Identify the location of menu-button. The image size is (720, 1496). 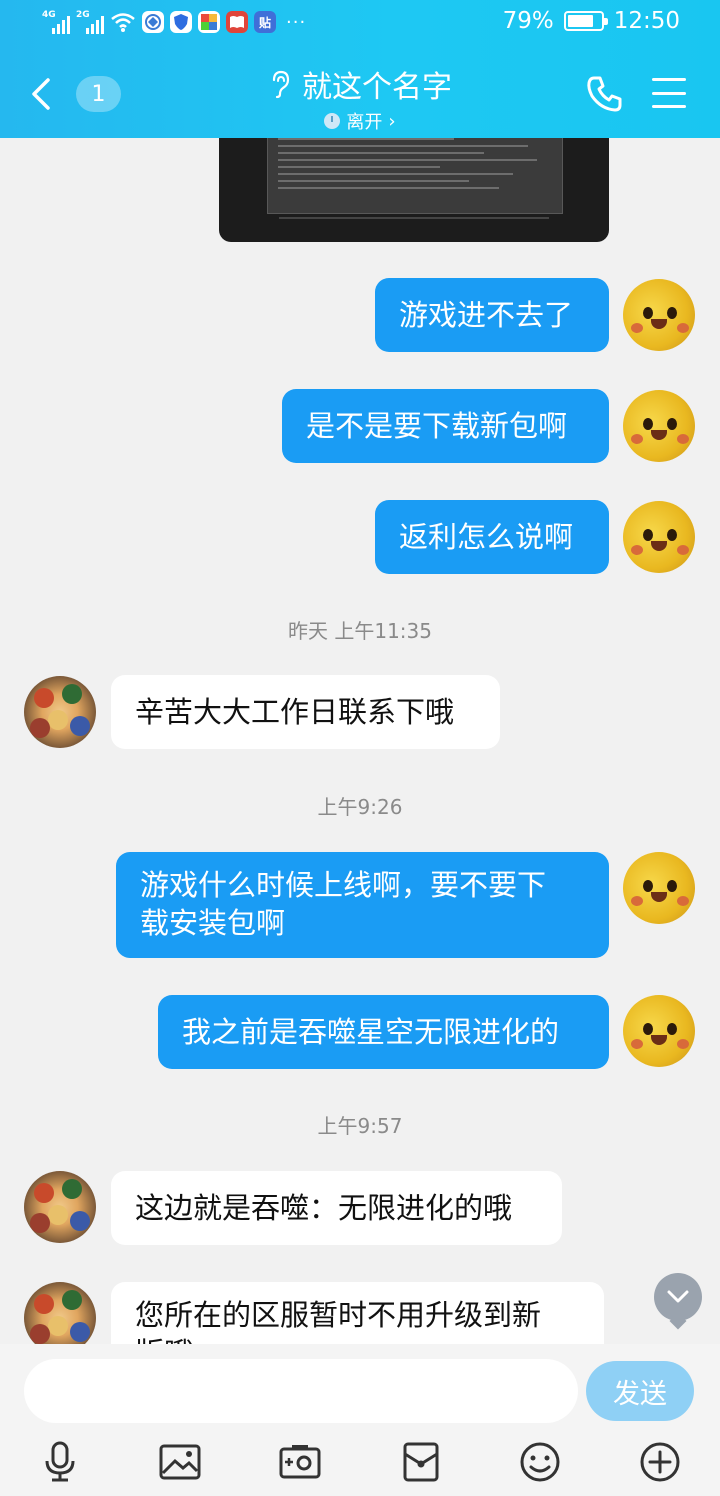
(669, 93).